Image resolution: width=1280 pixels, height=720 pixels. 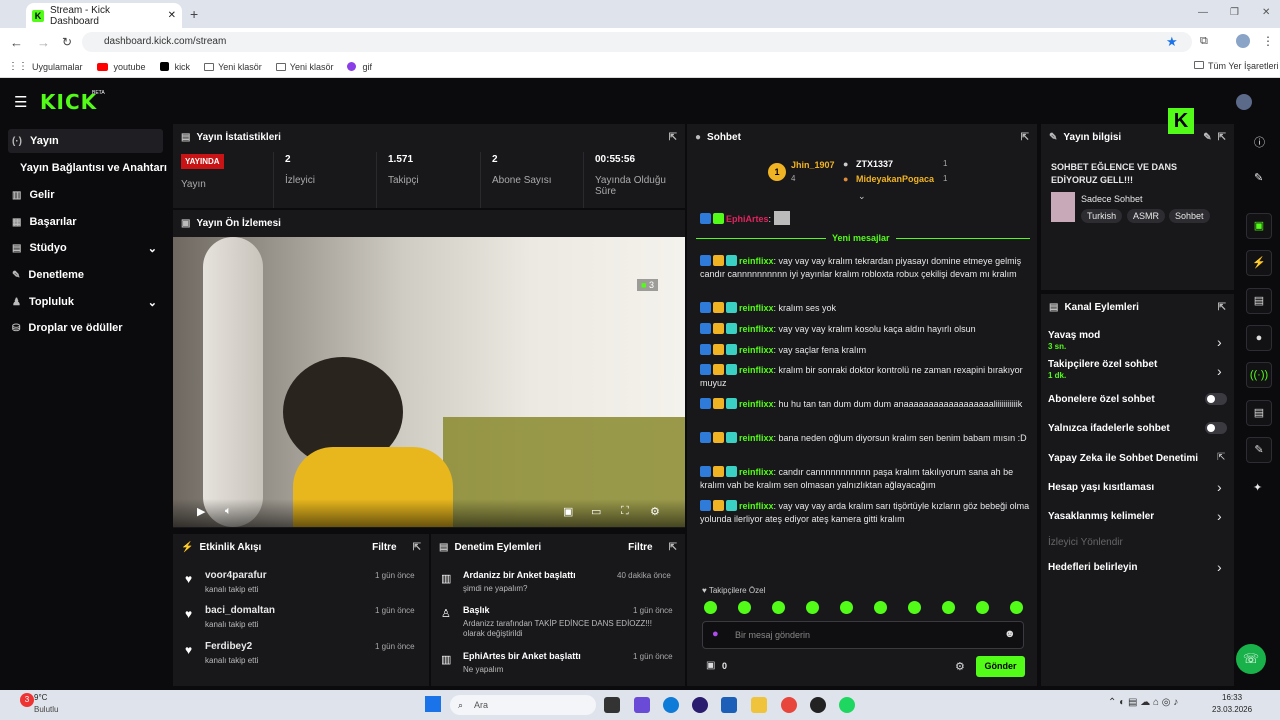 What do you see at coordinates (1138, 516) in the screenshot?
I see `banned-words-row: Yasaklanmış kelimeler` at bounding box center [1138, 516].